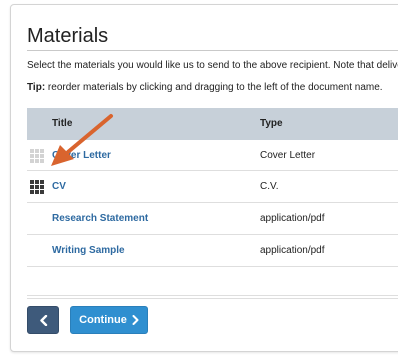  I want to click on table-row: Cover Letter Cover Letter, so click(212, 155).